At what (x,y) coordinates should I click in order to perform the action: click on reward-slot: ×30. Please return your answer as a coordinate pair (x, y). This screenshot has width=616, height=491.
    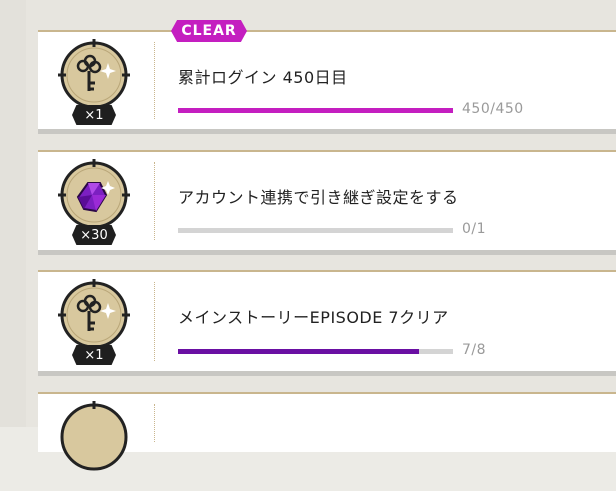
    Looking at the image, I should click on (94, 204).